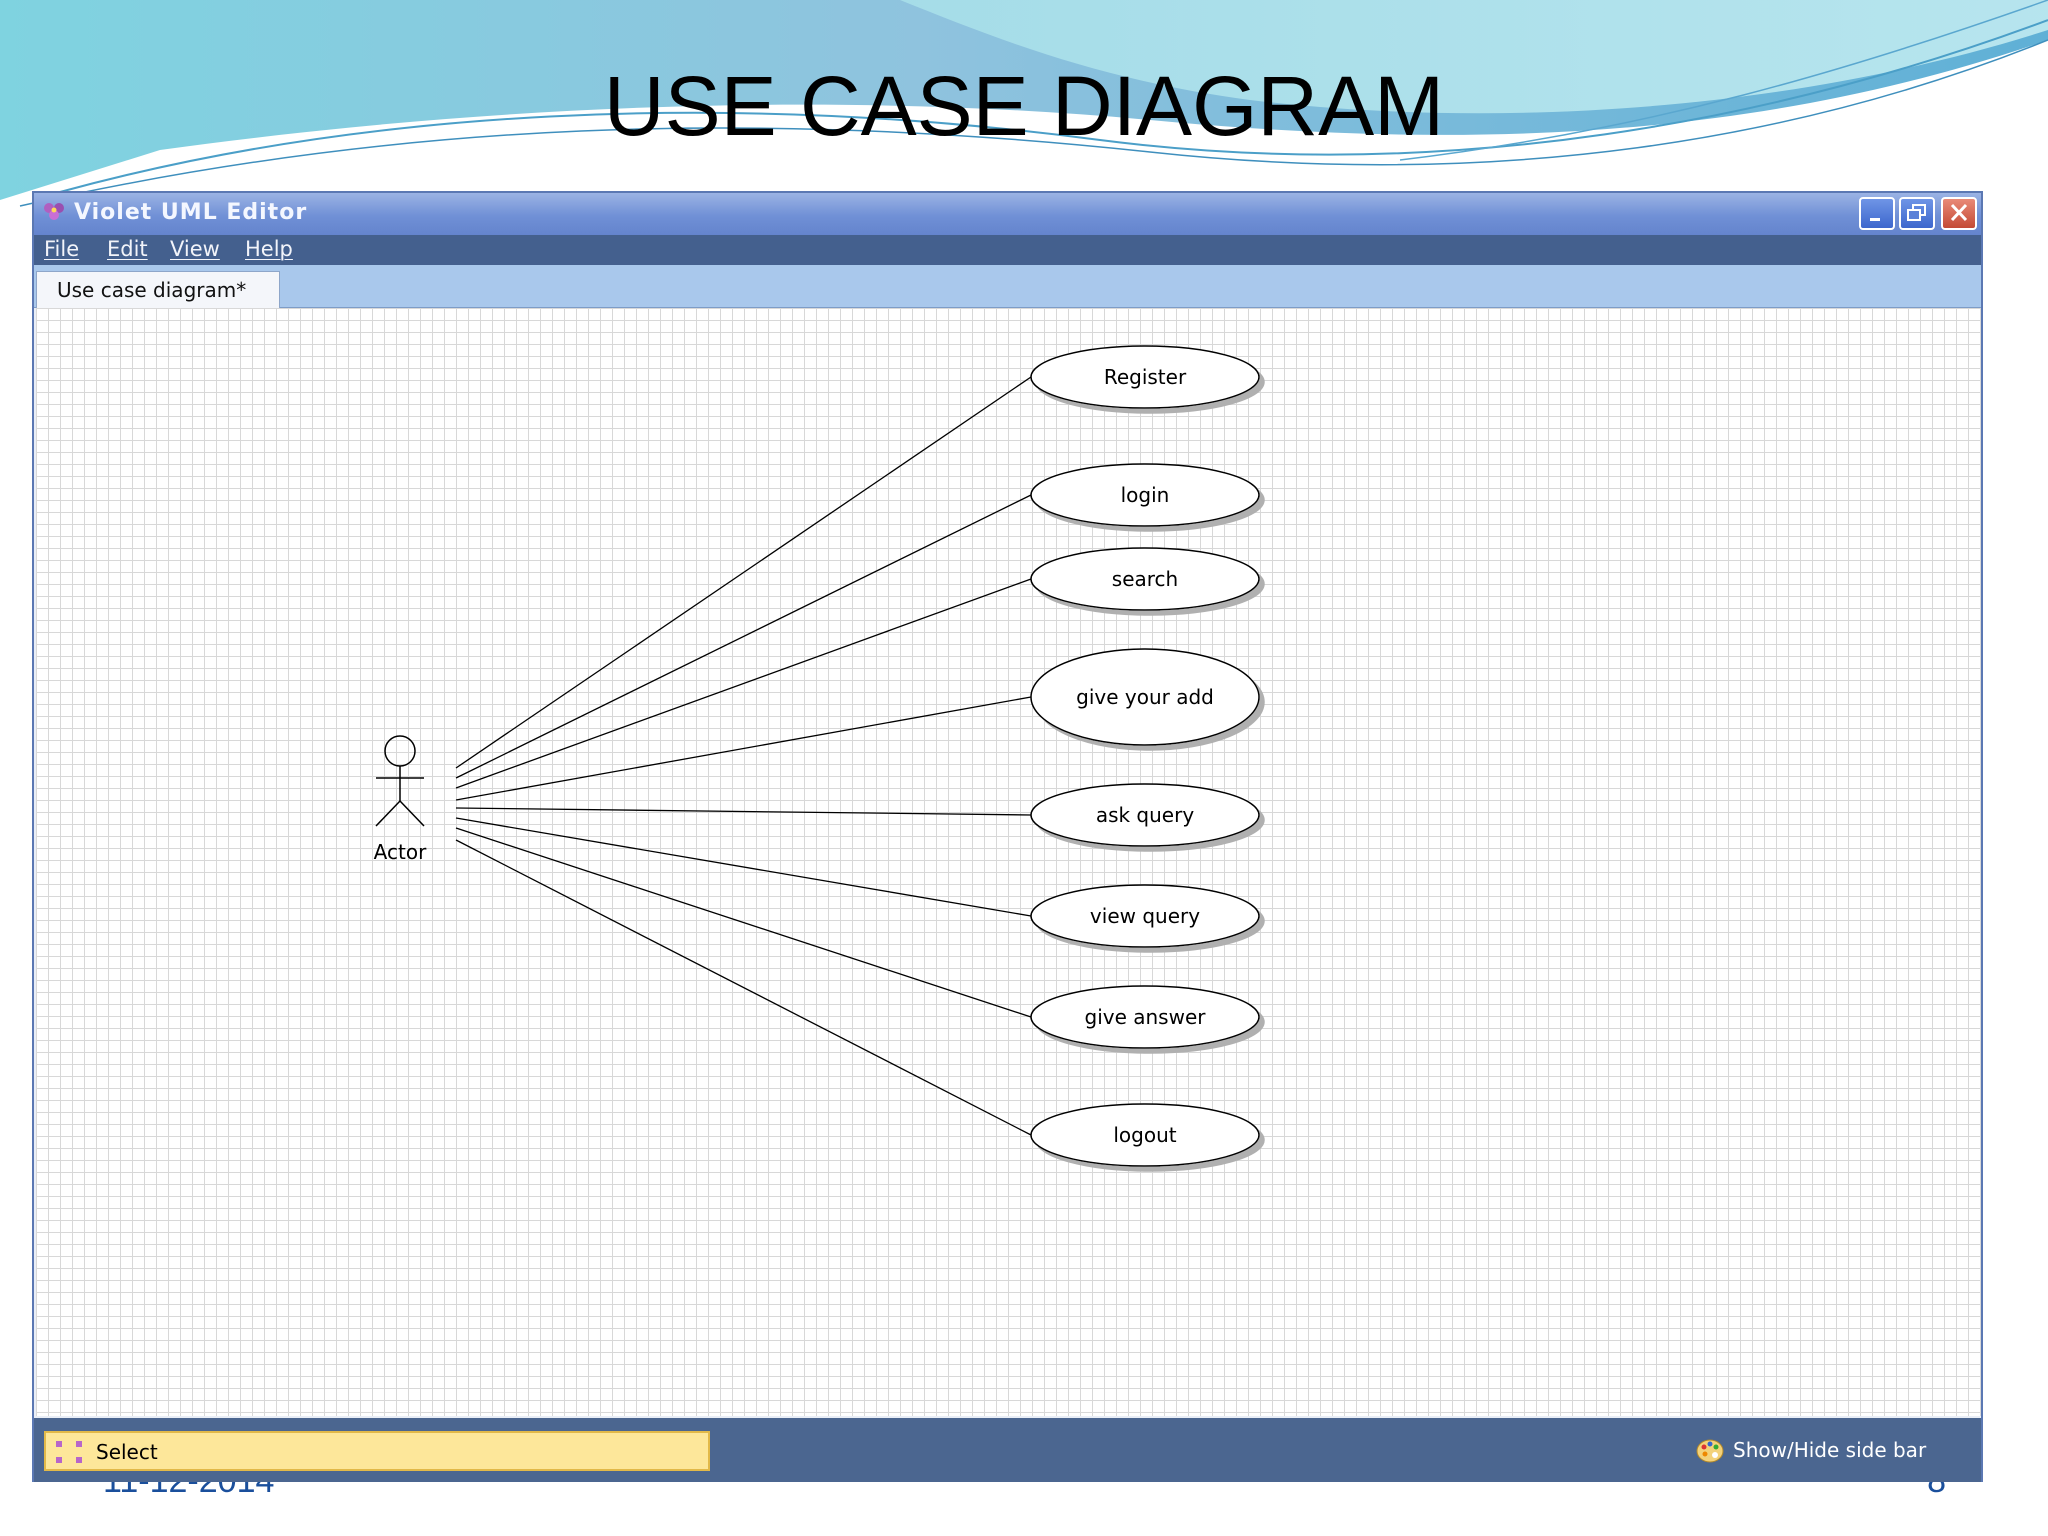 Image resolution: width=2048 pixels, height=1536 pixels. I want to click on association-line-give-your-add, so click(743, 748).